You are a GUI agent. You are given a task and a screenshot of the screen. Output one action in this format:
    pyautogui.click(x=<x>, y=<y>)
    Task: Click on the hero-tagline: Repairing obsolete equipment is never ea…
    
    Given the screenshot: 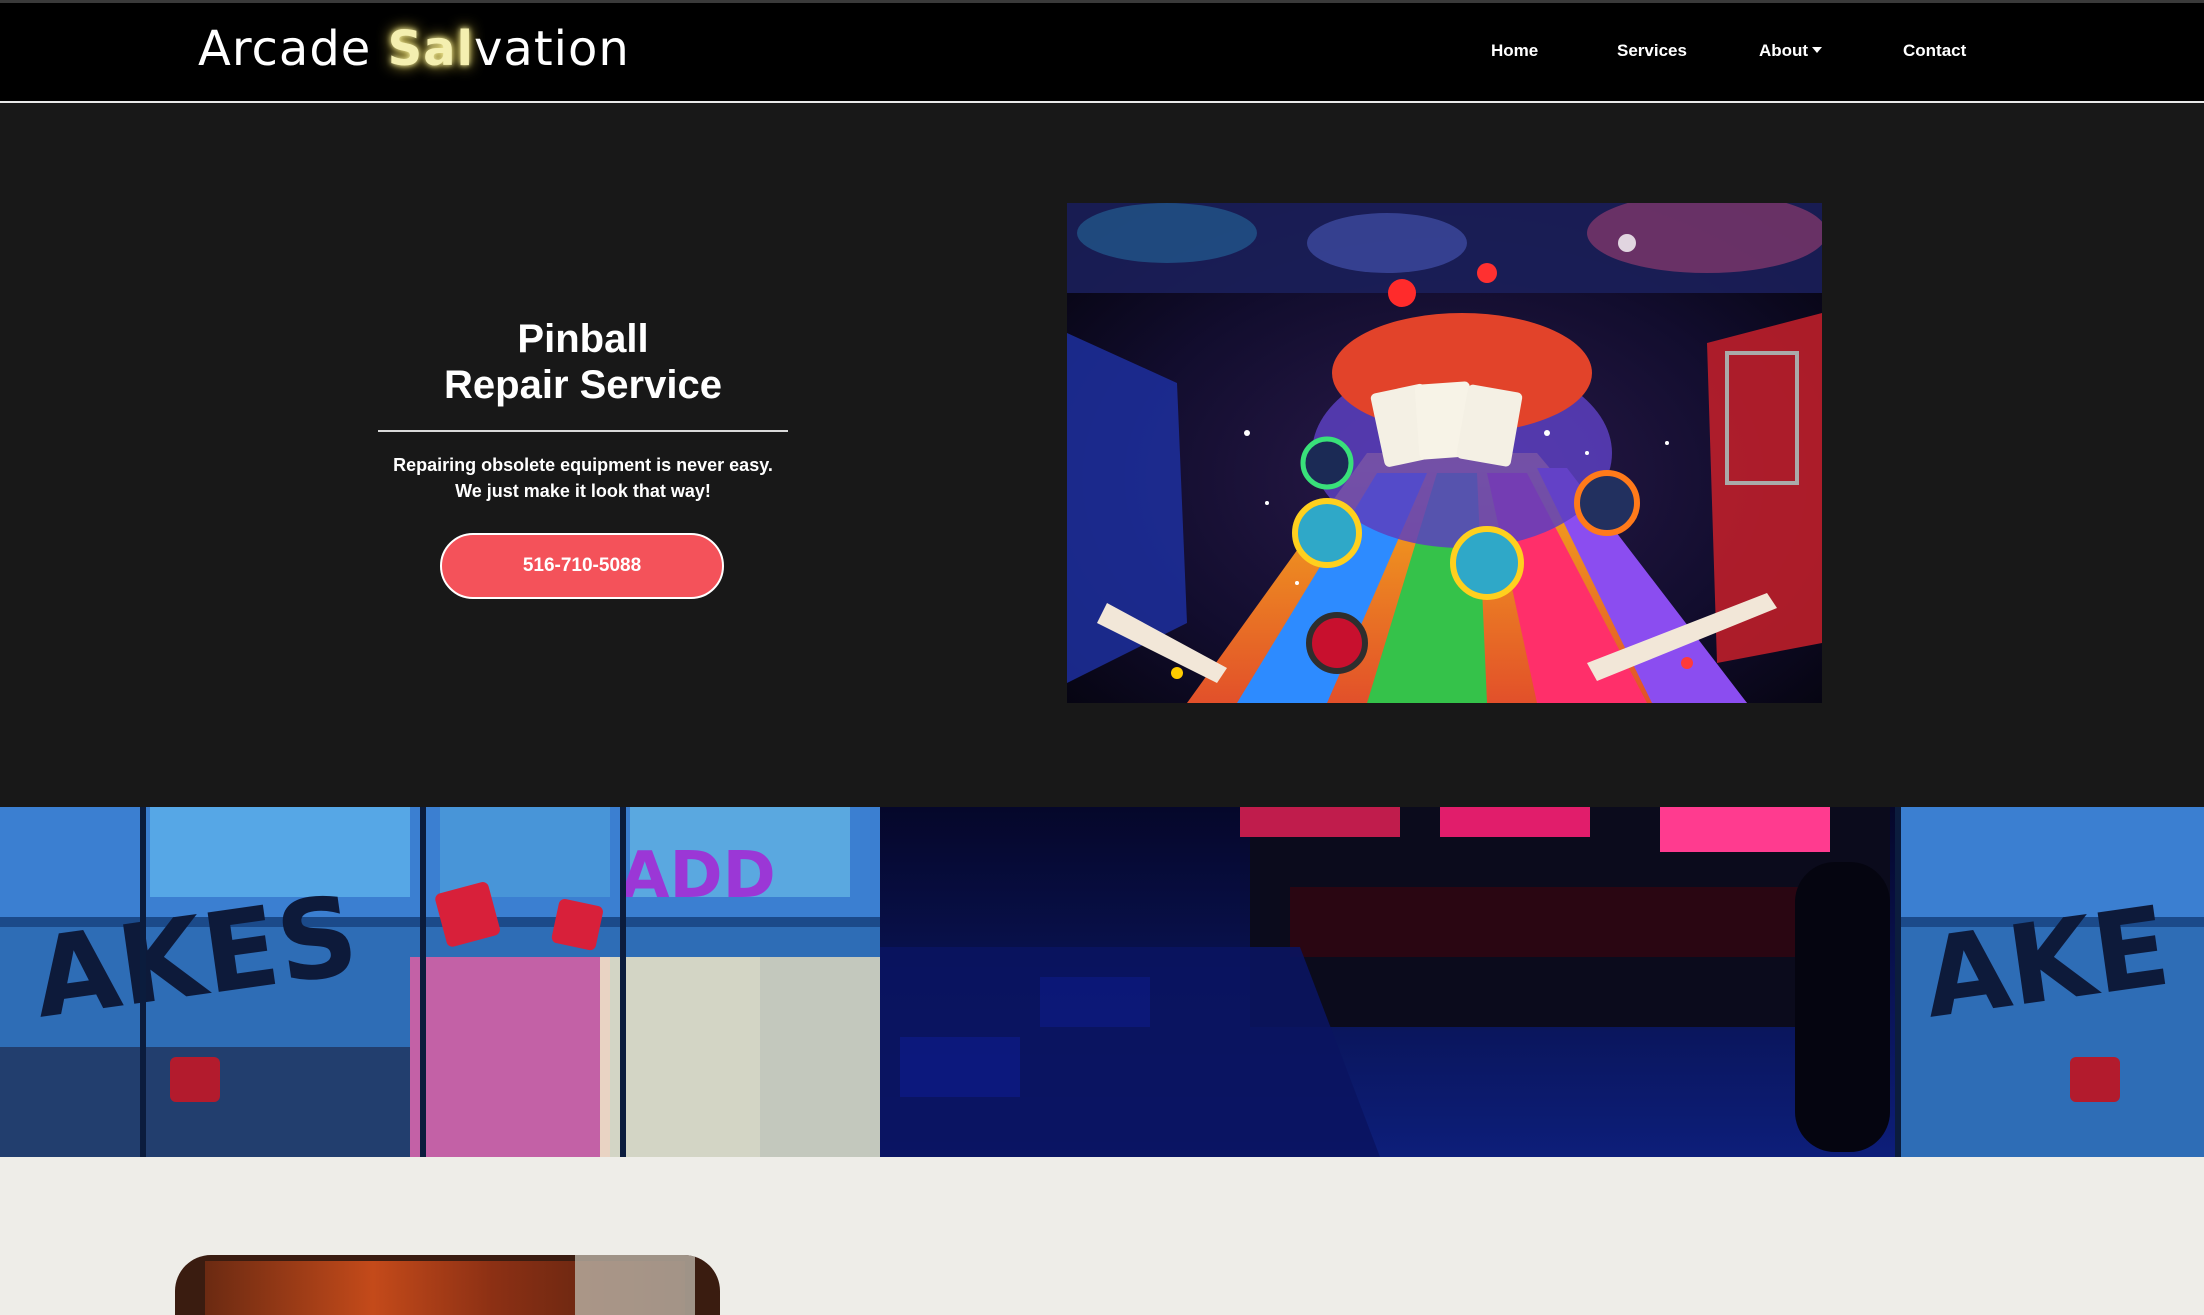 What is the action you would take?
    pyautogui.click(x=583, y=478)
    